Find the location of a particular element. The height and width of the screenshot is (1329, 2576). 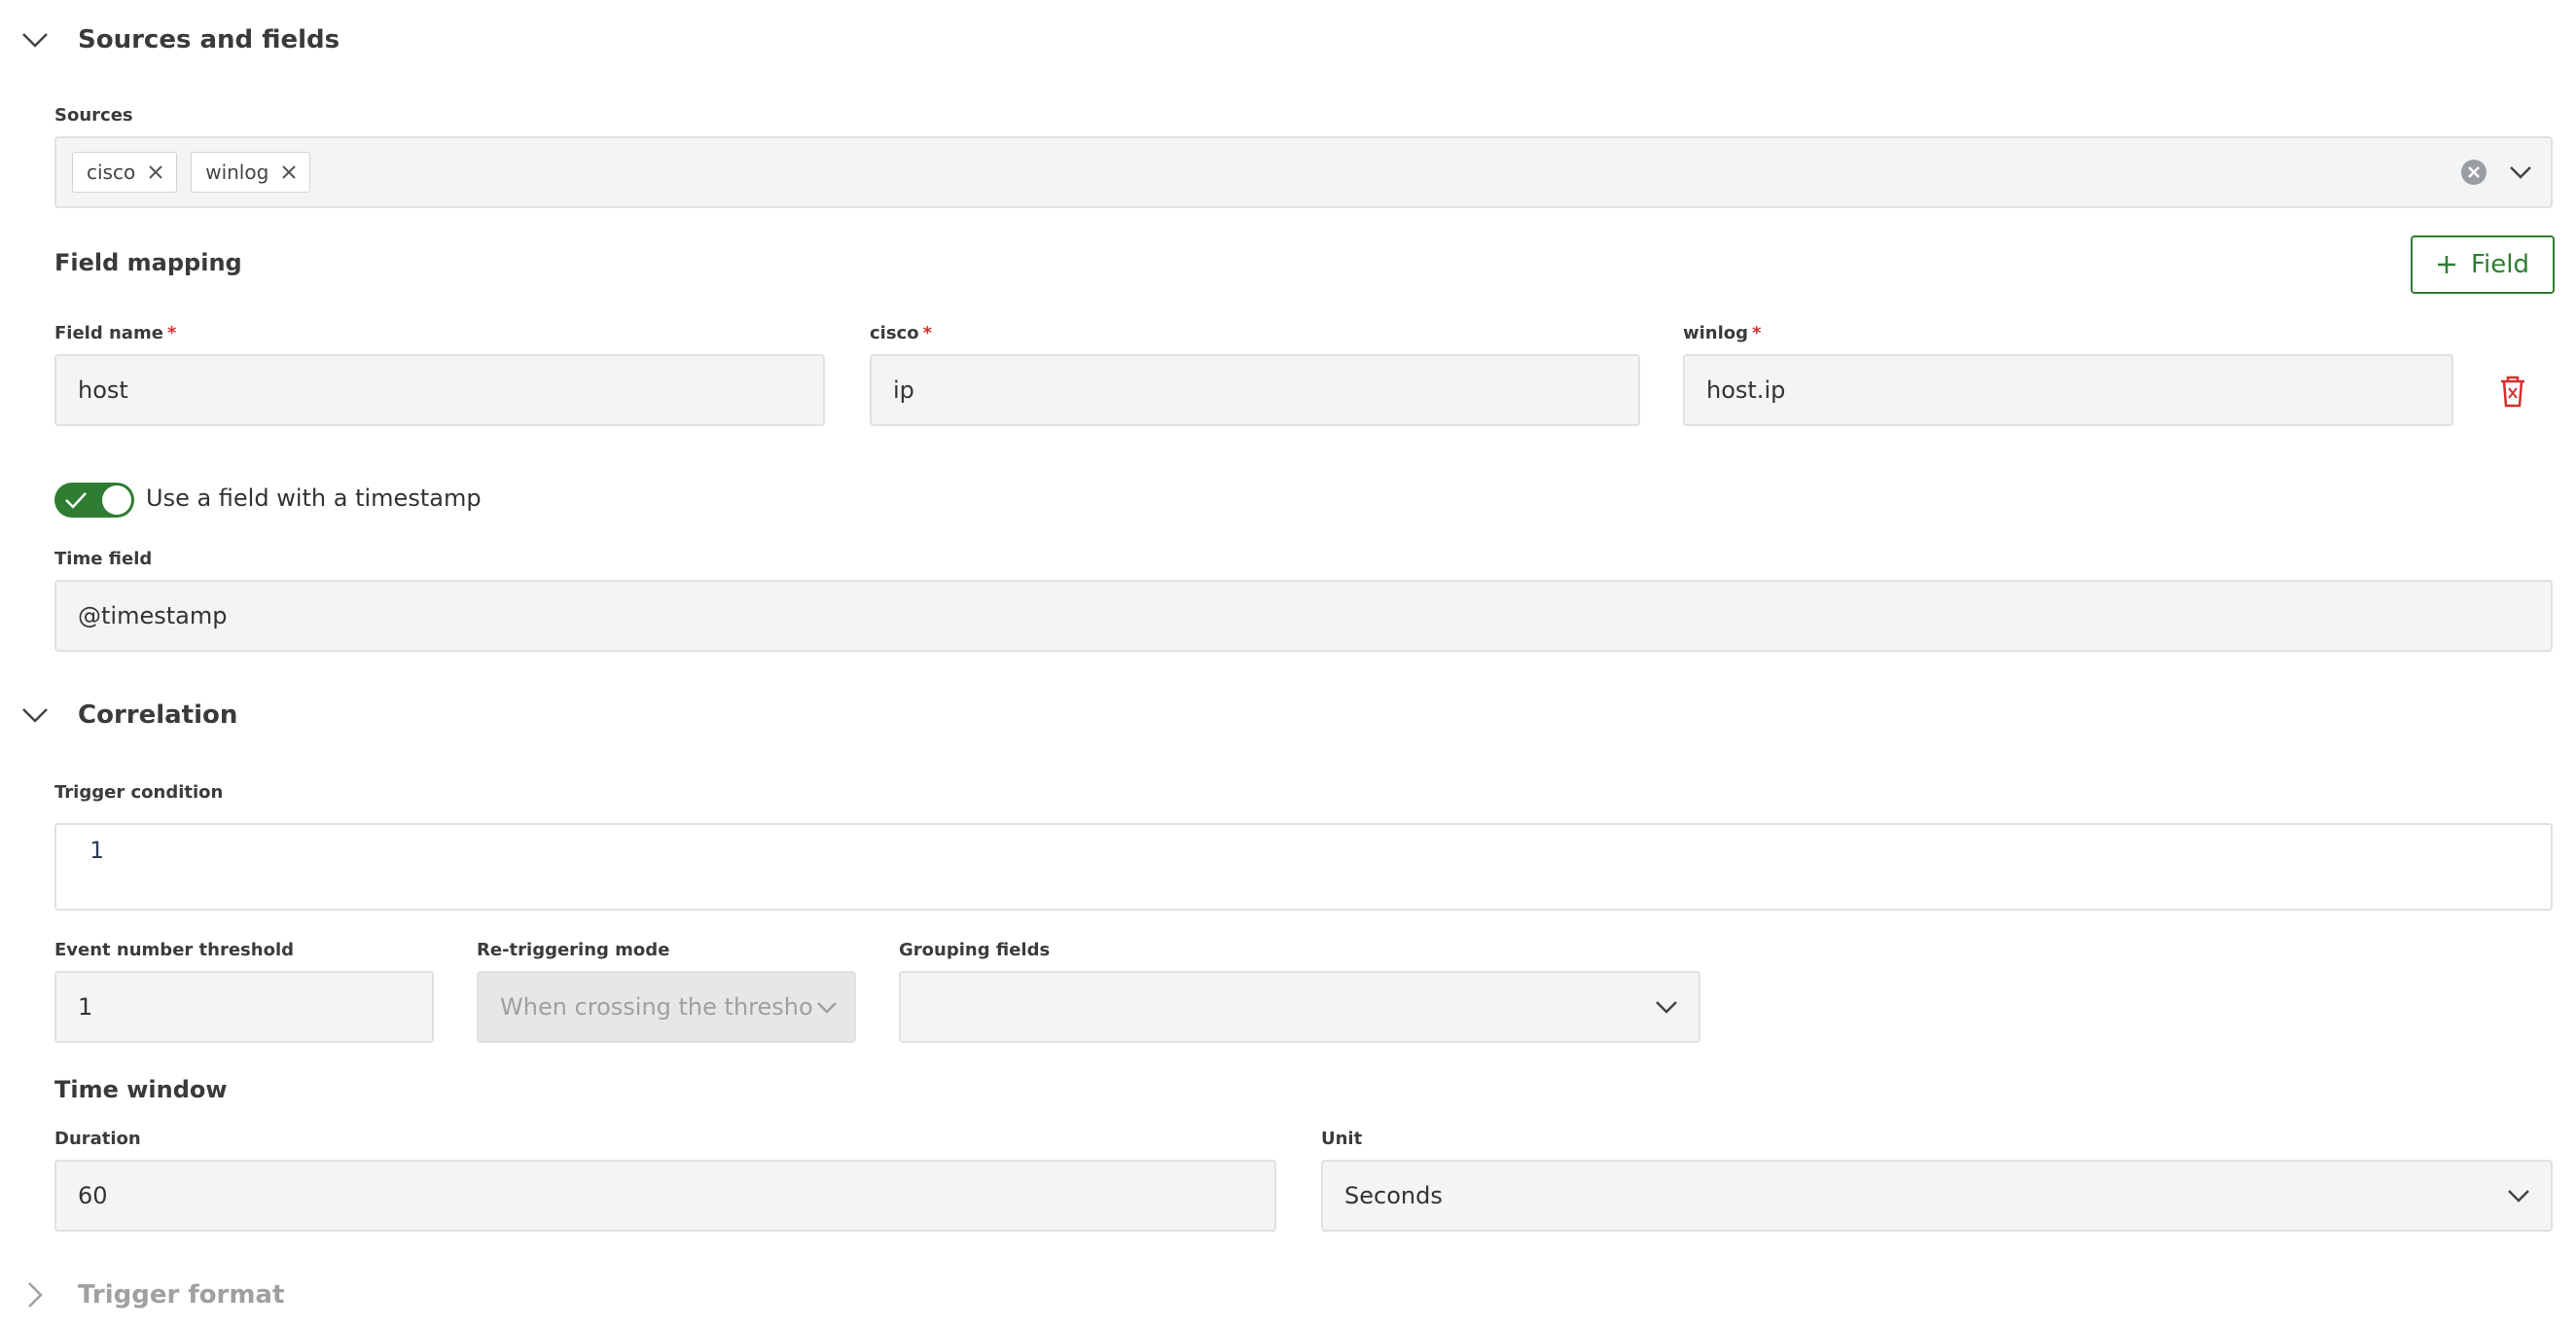

duration-label: Duration is located at coordinates (97, 1139).